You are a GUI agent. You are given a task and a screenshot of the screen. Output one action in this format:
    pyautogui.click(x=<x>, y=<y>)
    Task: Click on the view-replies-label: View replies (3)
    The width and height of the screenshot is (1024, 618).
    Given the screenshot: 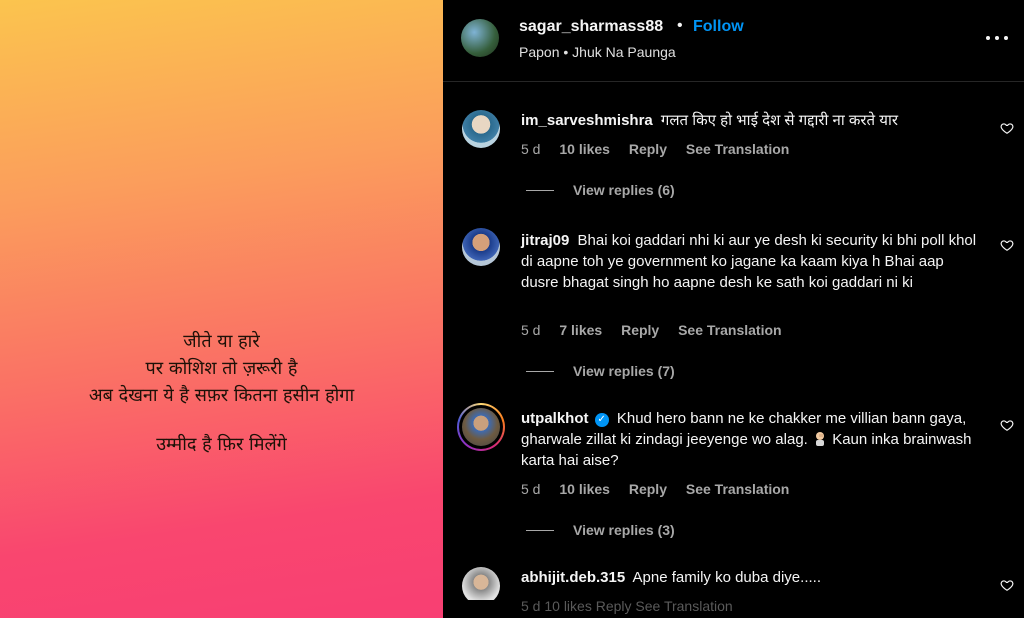 What is the action you would take?
    pyautogui.click(x=624, y=530)
    